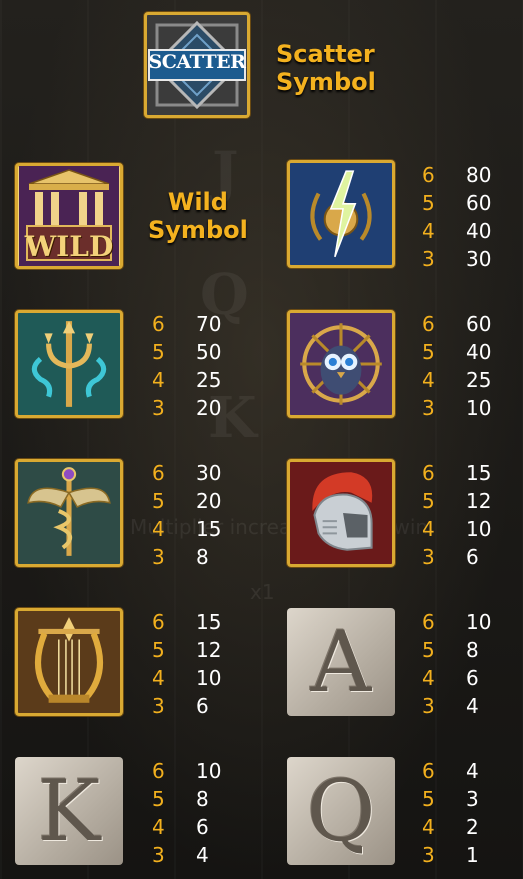 The height and width of the screenshot is (879, 523). I want to click on pay-value: 1, so click(472, 855).